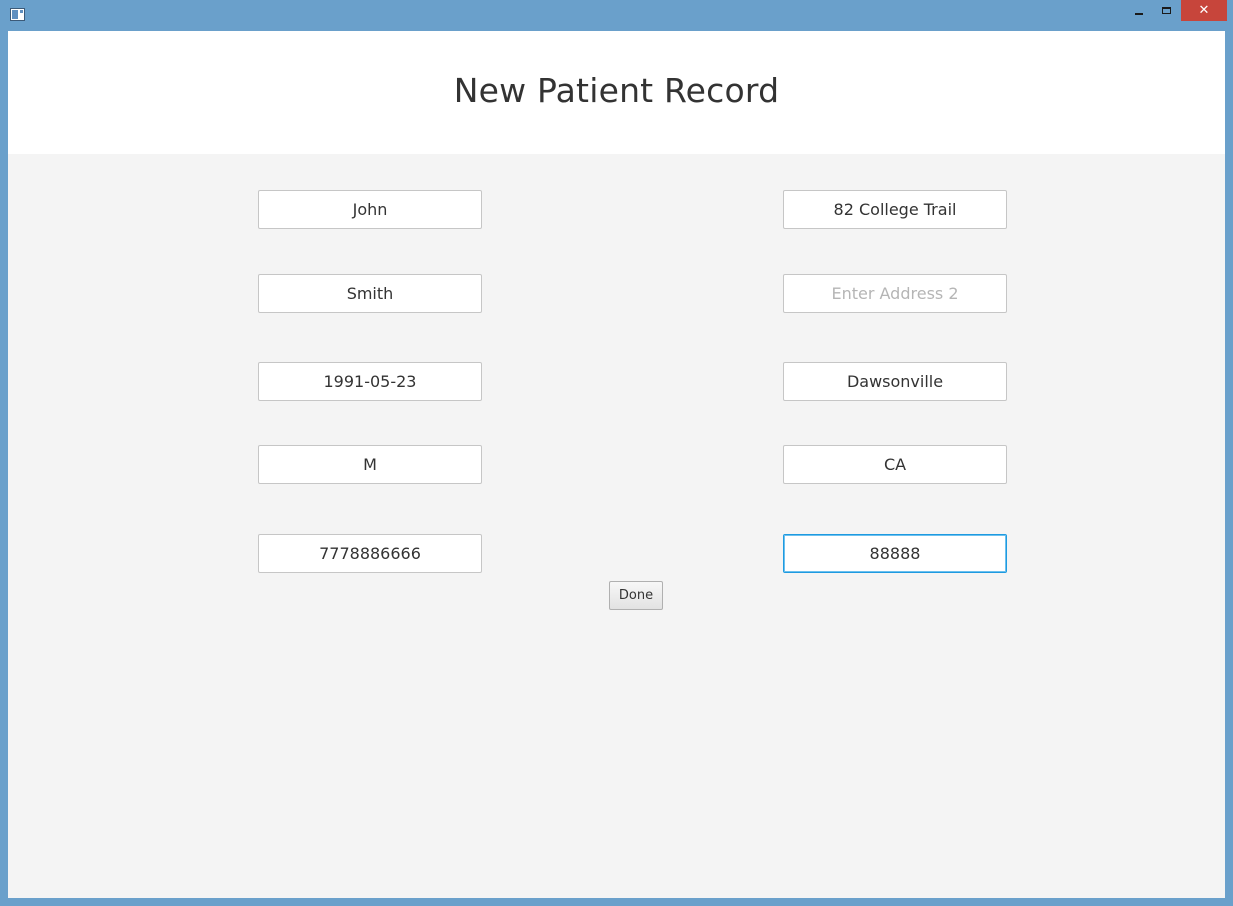 Image resolution: width=1233 pixels, height=906 pixels. Describe the element at coordinates (370, 381) in the screenshot. I see `birth-date-field` at that location.